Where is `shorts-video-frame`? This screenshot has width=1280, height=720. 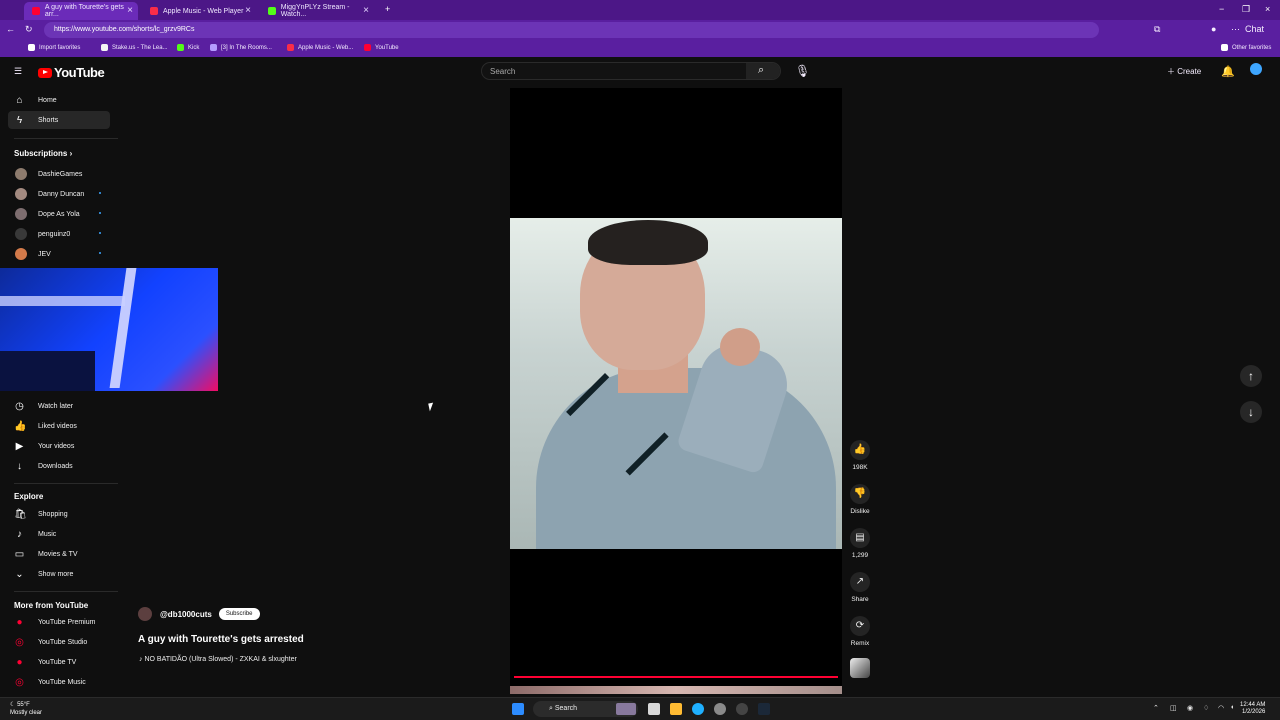
shorts-video-frame is located at coordinates (676, 383).